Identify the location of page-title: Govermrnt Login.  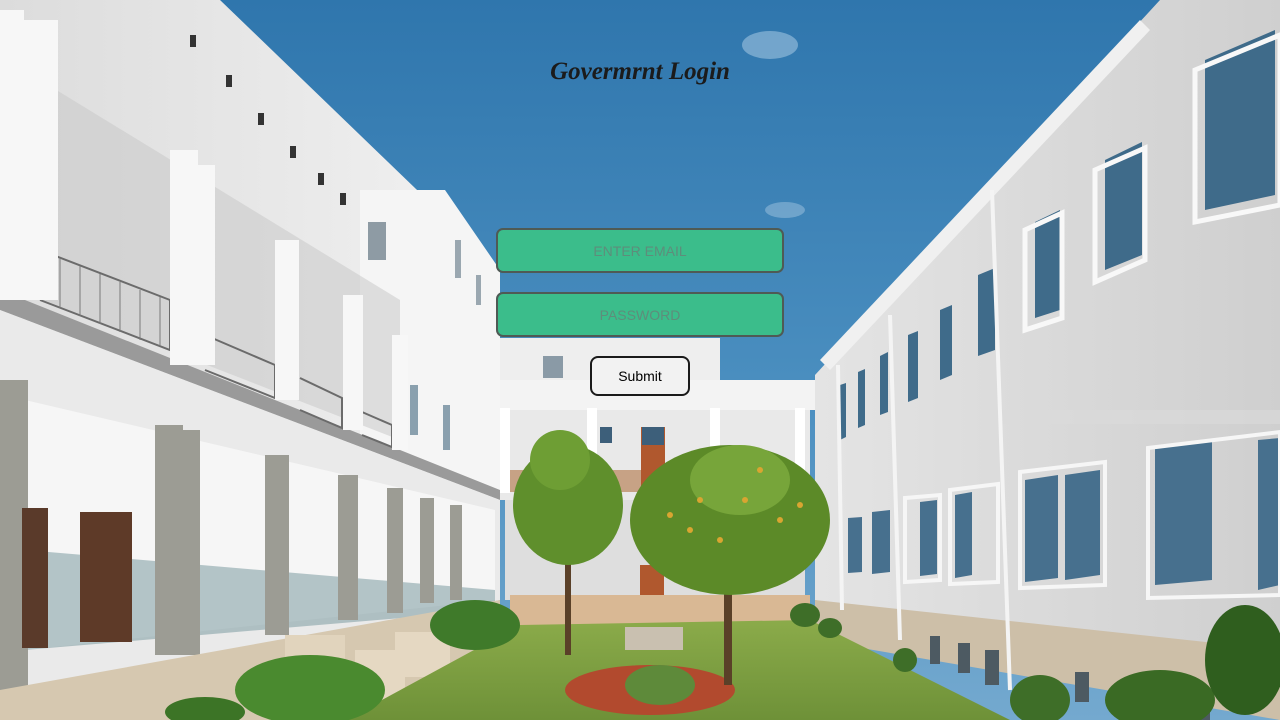
(640, 71).